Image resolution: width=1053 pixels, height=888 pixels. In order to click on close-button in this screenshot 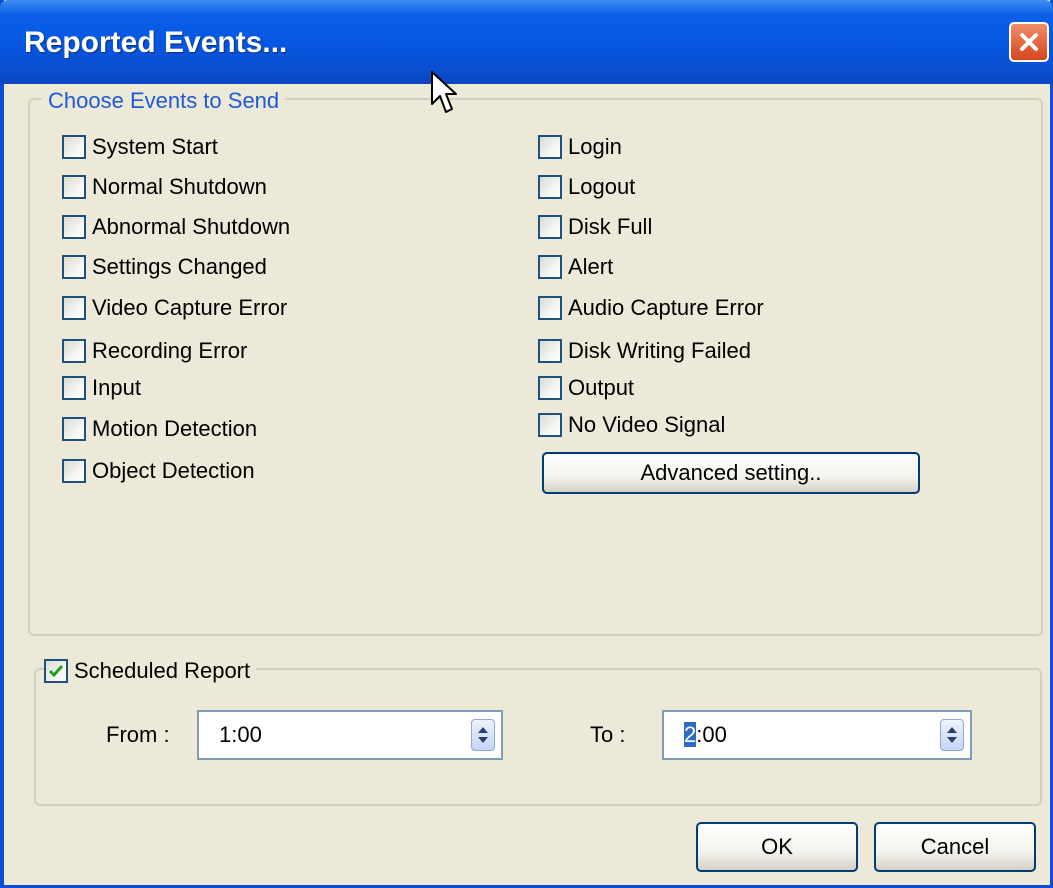, I will do `click(1029, 42)`.